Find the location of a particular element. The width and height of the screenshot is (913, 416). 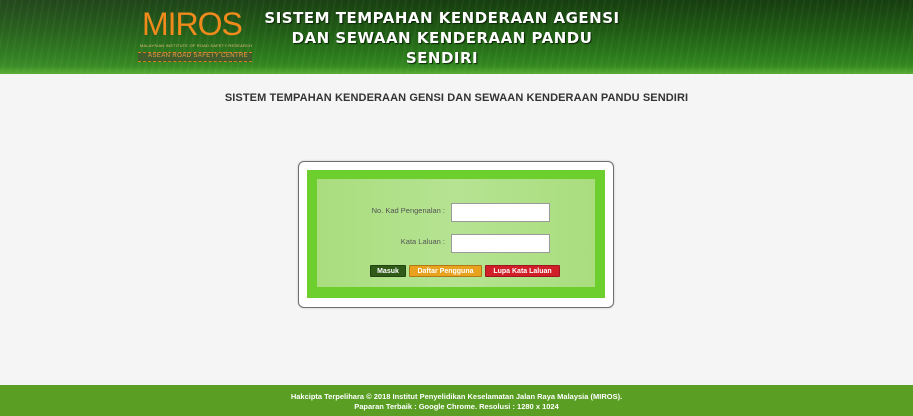

register-button: Daftar Pengguna is located at coordinates (445, 271).